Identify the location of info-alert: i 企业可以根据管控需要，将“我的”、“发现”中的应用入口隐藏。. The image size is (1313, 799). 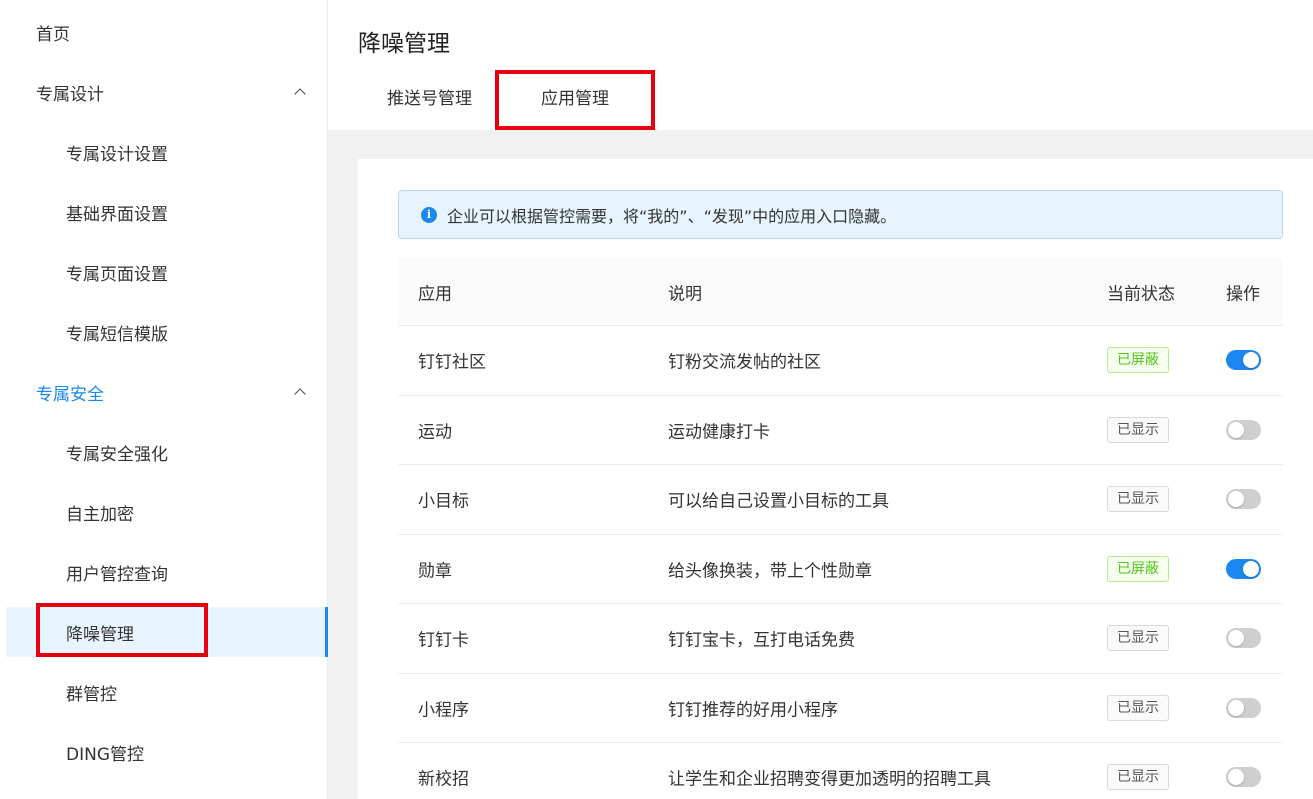
(840, 214).